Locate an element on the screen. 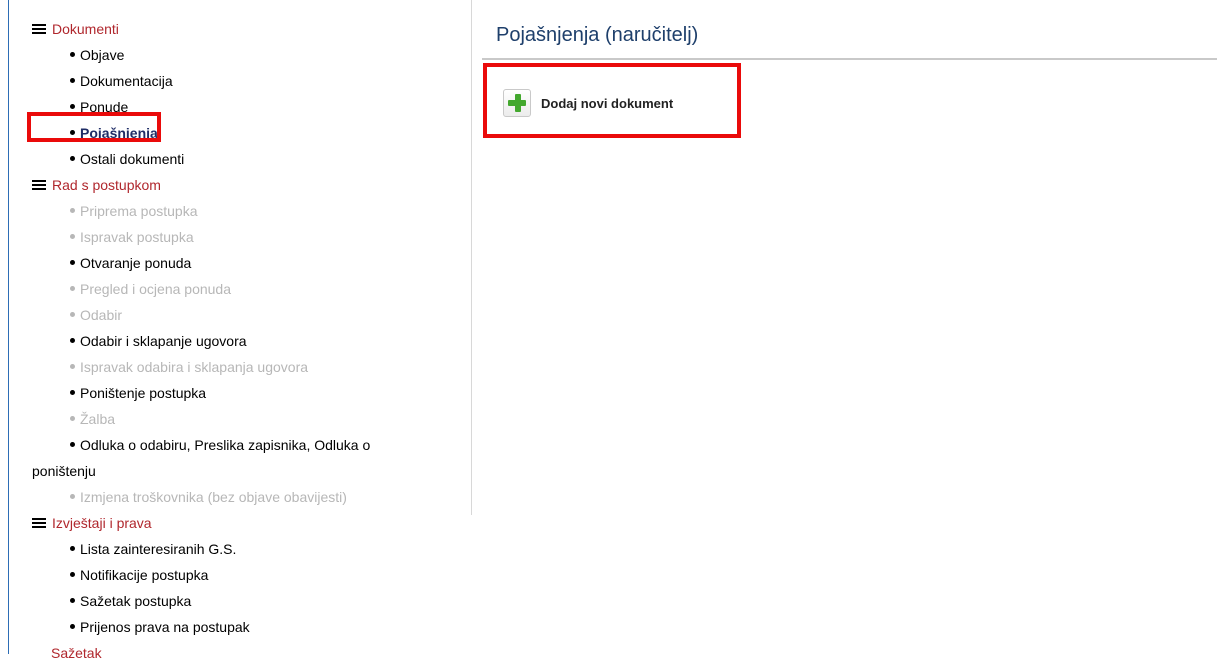  sidebar-item-ostali-dokumenti: Ostali dokumenti is located at coordinates (247, 159).